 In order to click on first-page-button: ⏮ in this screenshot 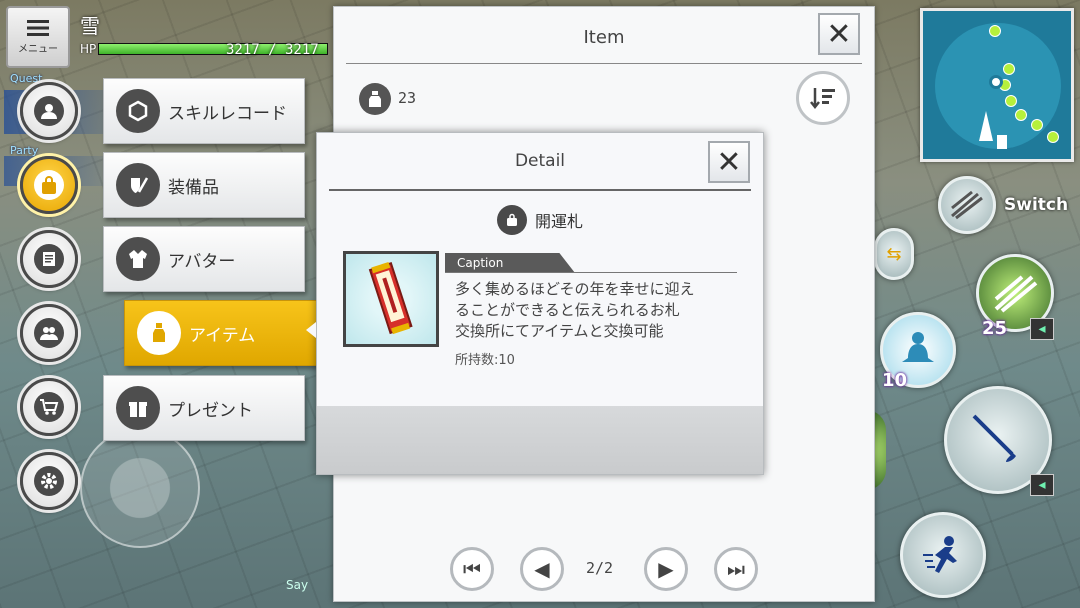, I will do `click(472, 569)`.